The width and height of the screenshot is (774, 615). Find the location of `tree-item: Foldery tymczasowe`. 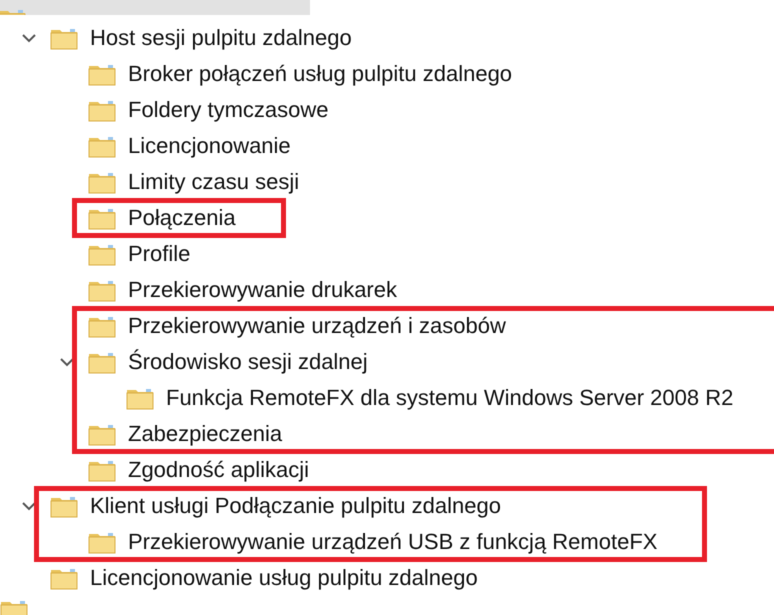

tree-item: Foldery tymczasowe is located at coordinates (228, 110).